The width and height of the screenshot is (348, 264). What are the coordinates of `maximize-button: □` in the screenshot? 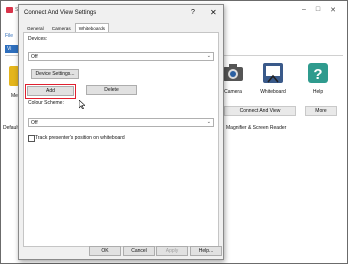 It's located at (318, 10).